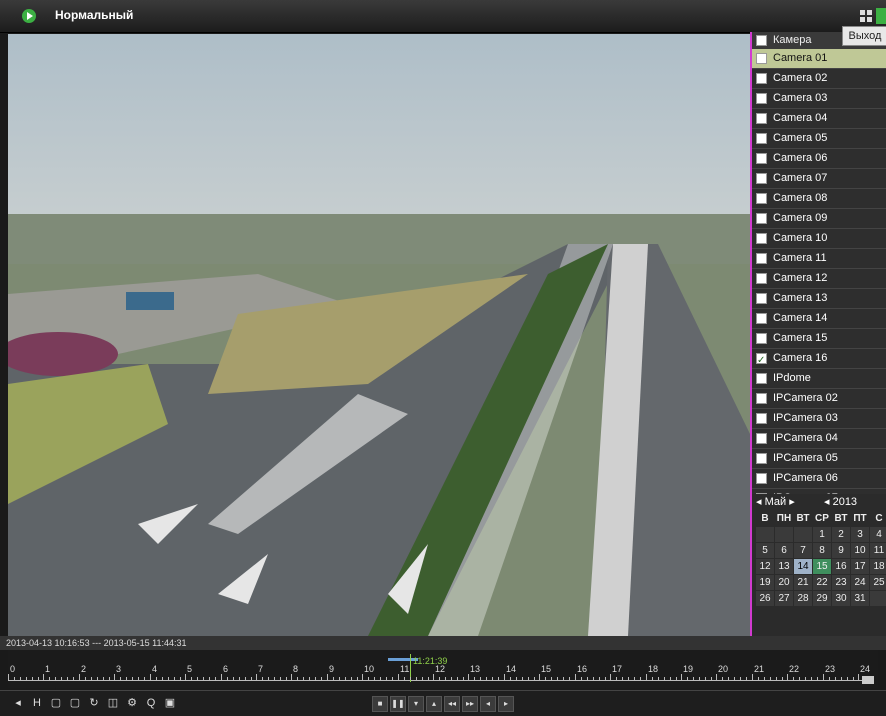 The image size is (886, 716). What do you see at coordinates (784, 598) in the screenshot?
I see `calendar-day: 27` at bounding box center [784, 598].